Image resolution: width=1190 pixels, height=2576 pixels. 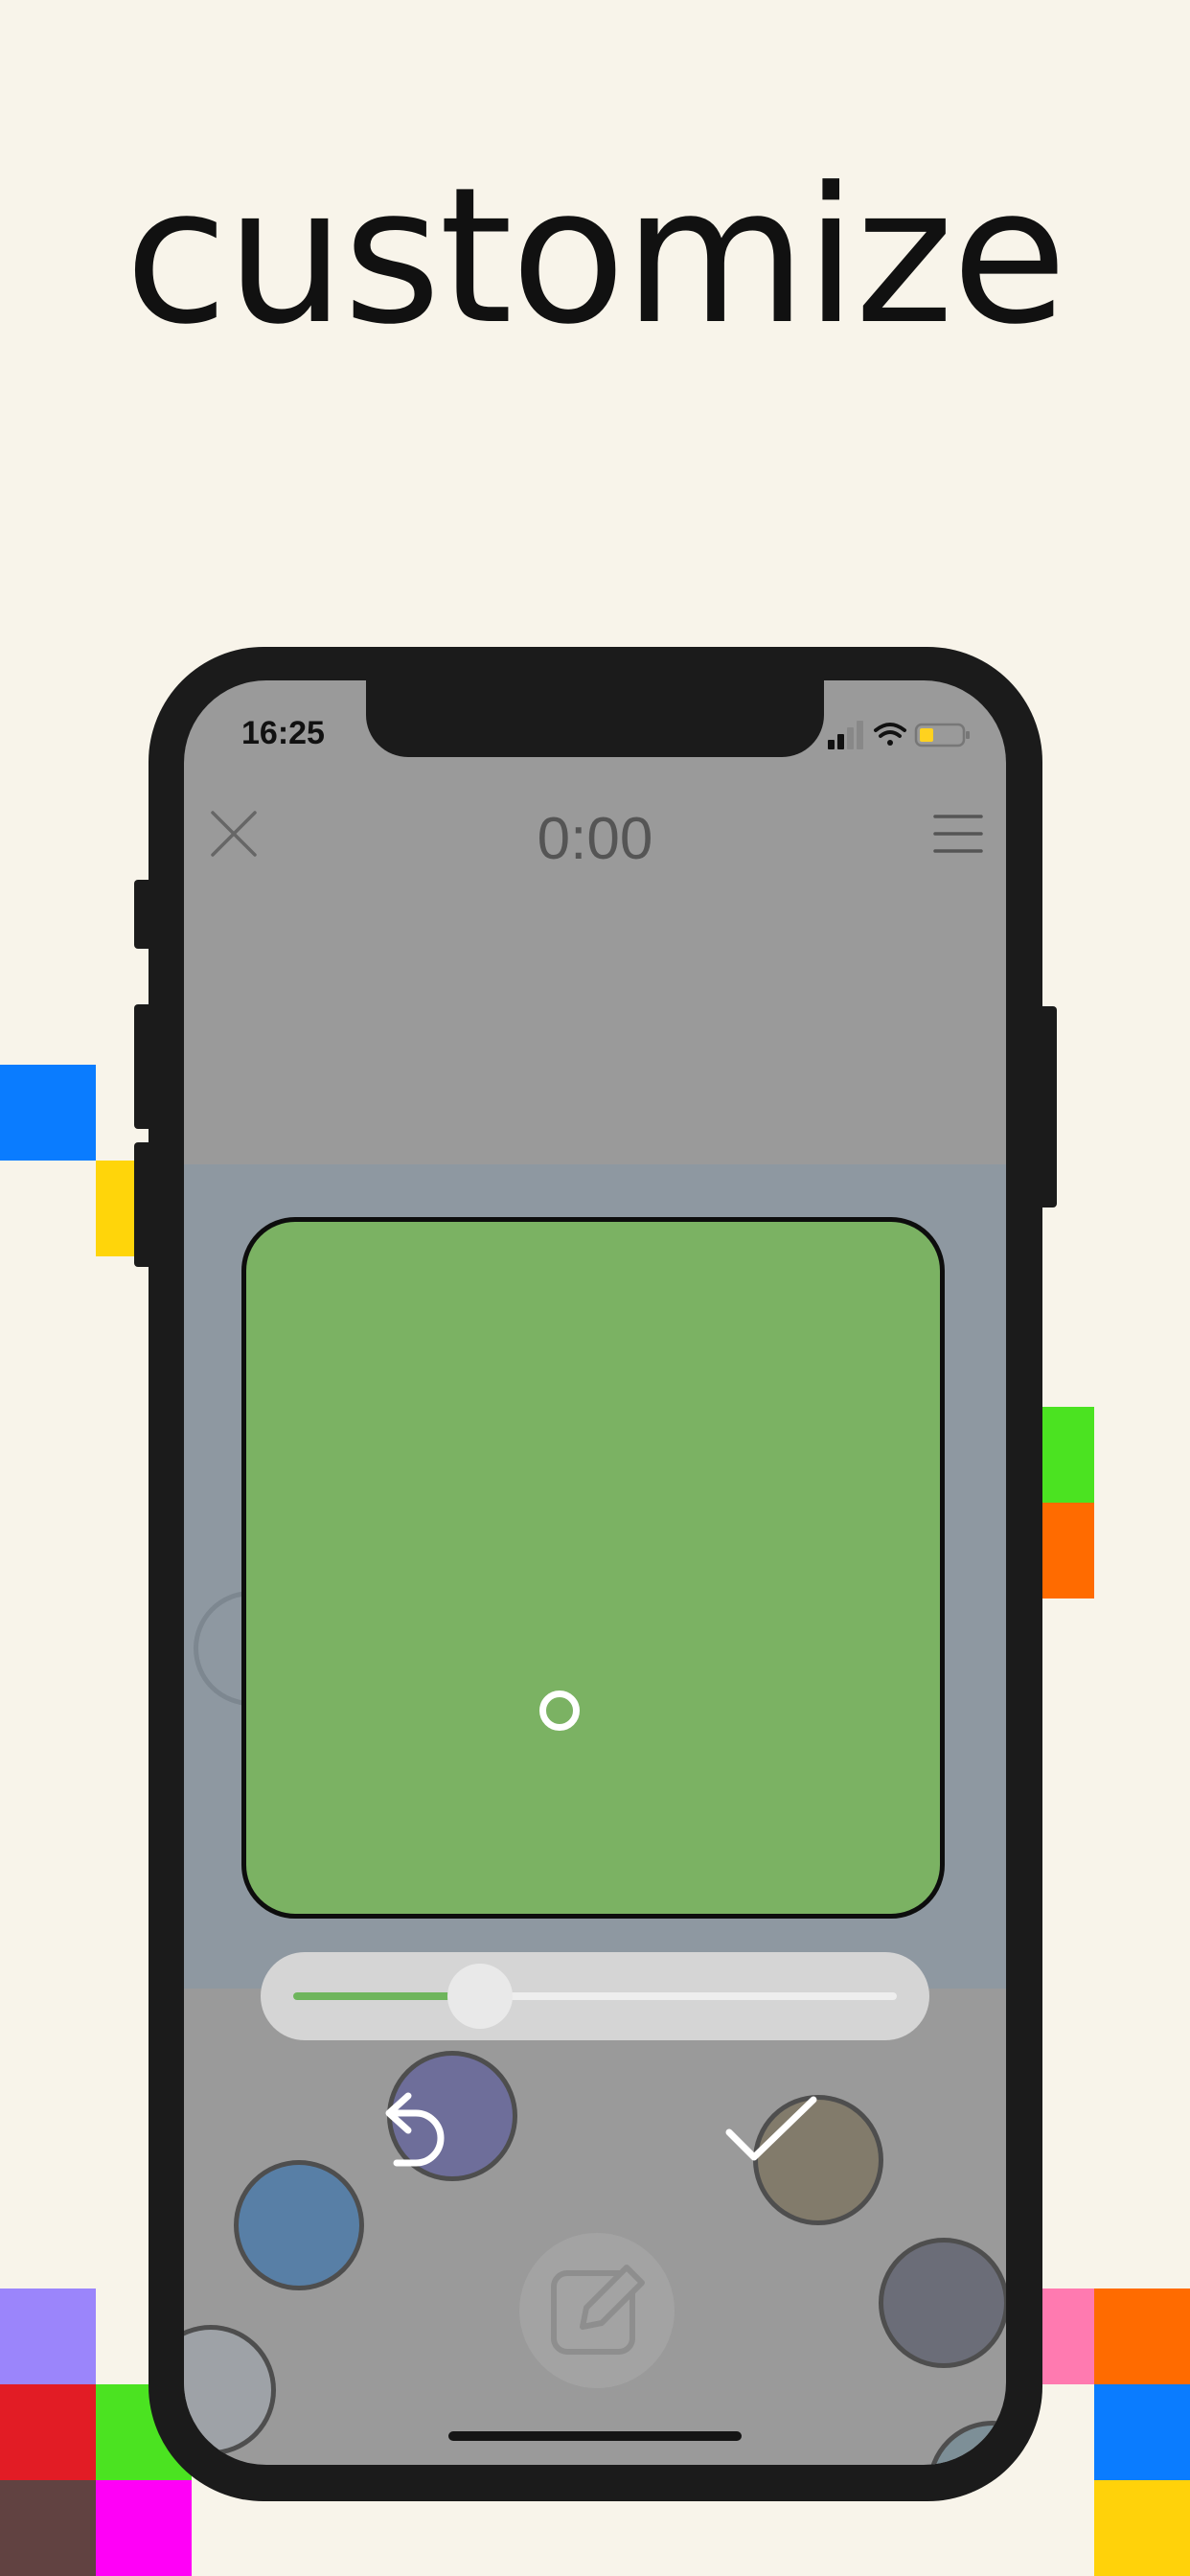 I want to click on undo-icon, so click(x=415, y=2130).